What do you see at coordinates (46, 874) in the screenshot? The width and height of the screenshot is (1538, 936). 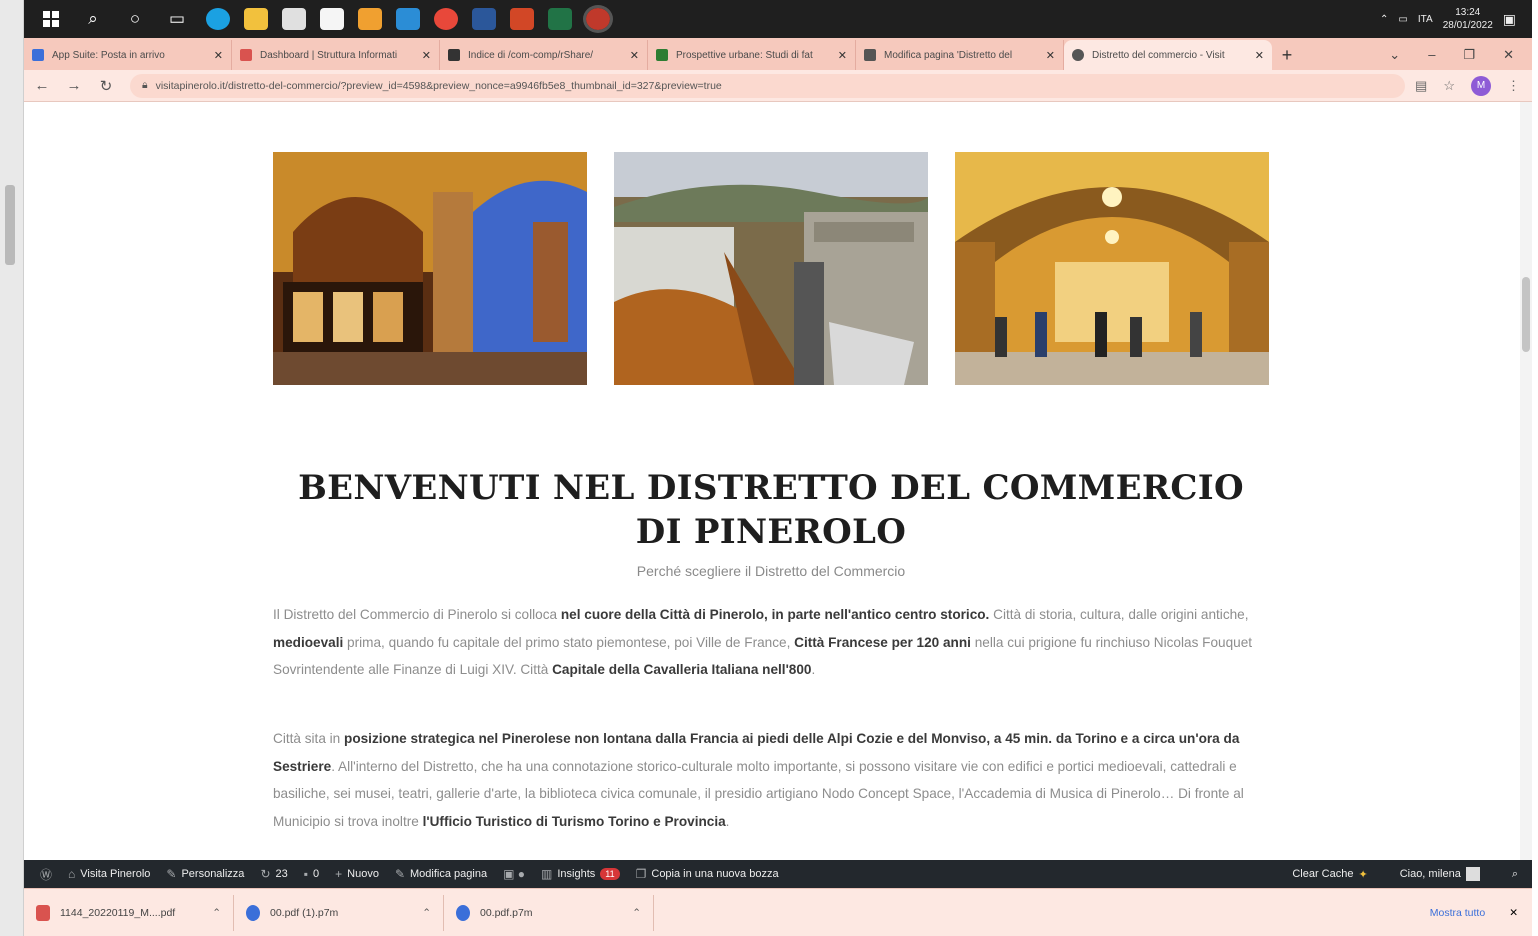 I see `wordpress-logo-icon: Ⓦ` at bounding box center [46, 874].